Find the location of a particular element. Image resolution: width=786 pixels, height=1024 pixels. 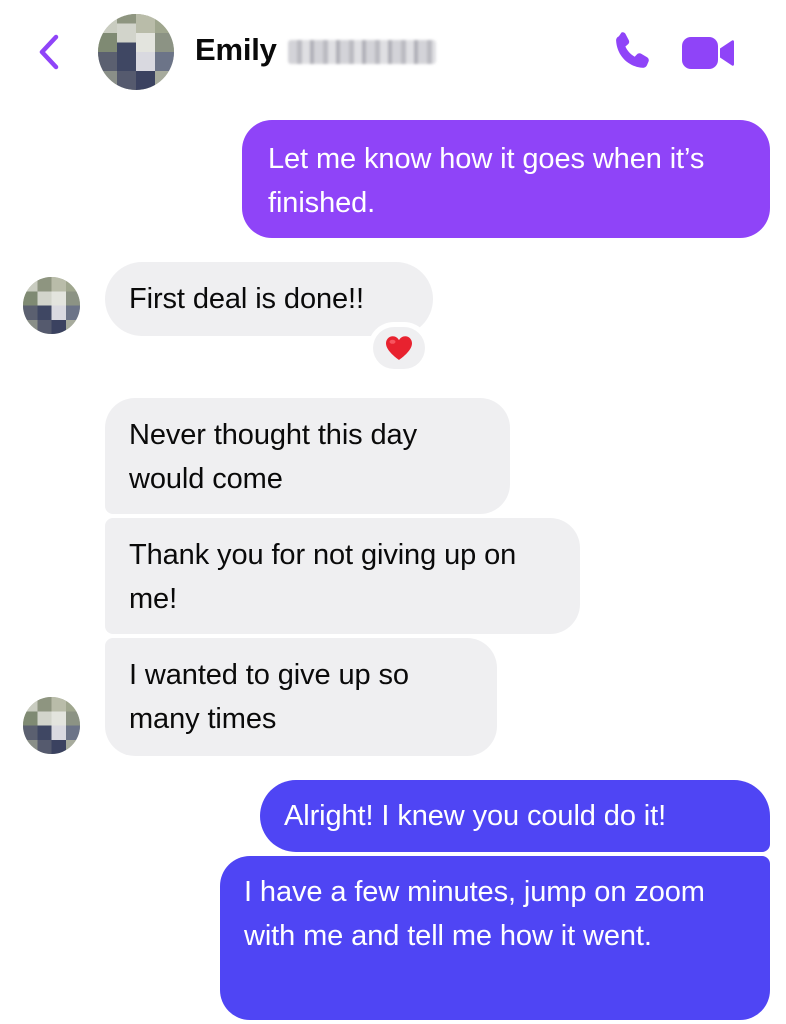

phone-icon is located at coordinates (632, 50).